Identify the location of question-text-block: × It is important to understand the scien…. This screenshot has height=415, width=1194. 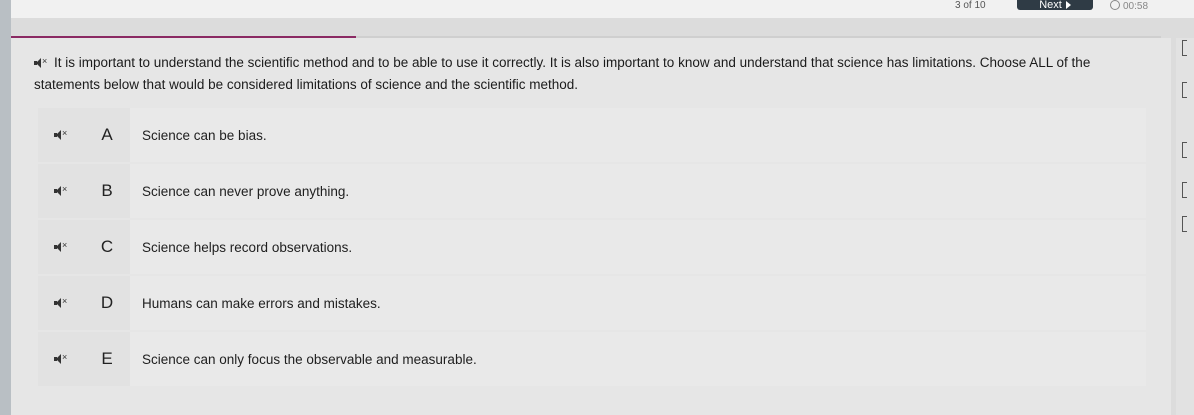
(589, 74).